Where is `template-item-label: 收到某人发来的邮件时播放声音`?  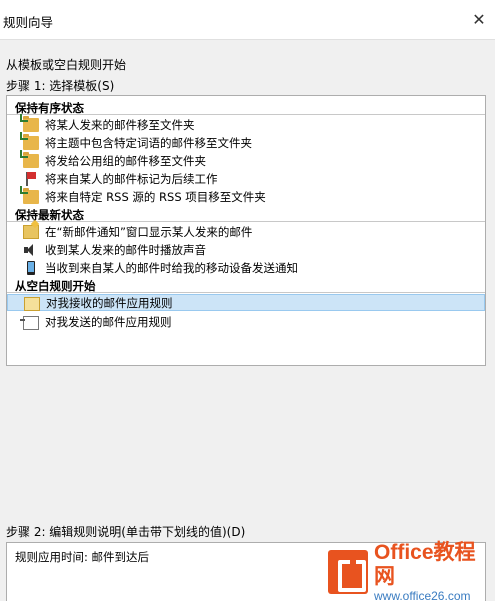
template-item-label: 收到某人发来的邮件时播放声音 is located at coordinates (125, 249).